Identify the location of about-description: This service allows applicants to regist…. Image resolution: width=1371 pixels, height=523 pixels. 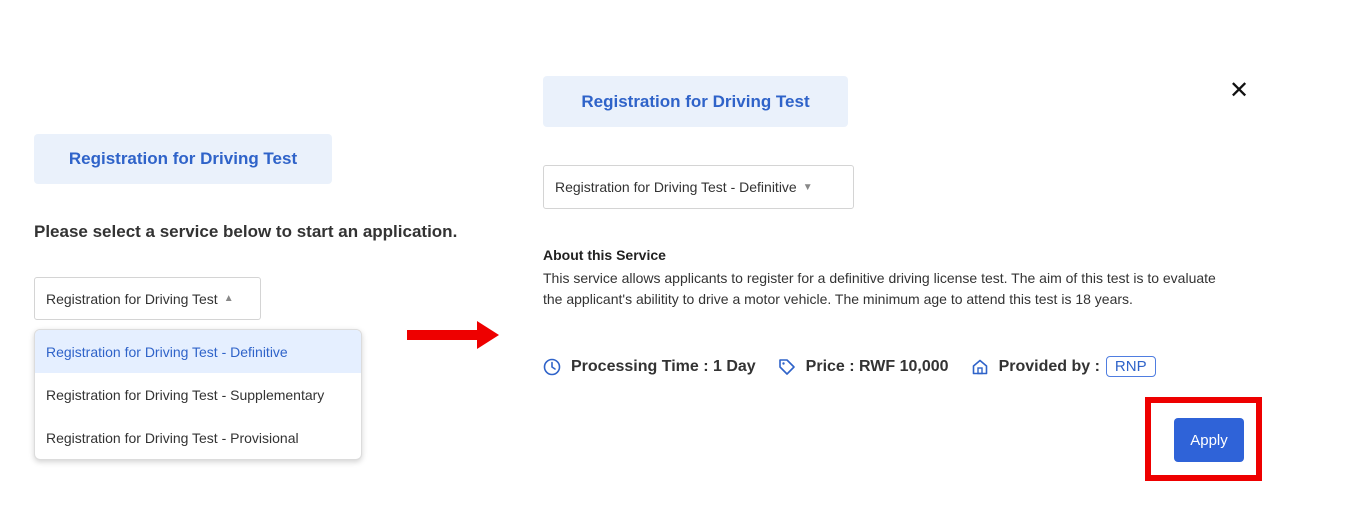
(879, 288).